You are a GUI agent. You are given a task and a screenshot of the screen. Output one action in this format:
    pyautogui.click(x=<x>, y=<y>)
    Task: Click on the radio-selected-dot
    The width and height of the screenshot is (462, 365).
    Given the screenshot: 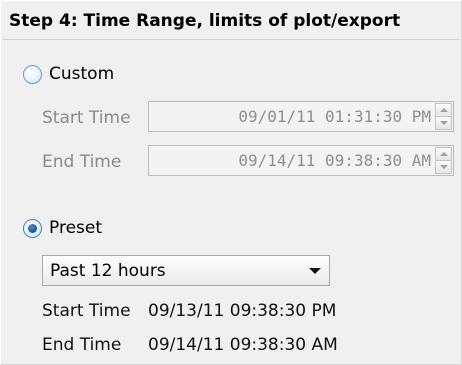 What is the action you would take?
    pyautogui.click(x=32, y=228)
    